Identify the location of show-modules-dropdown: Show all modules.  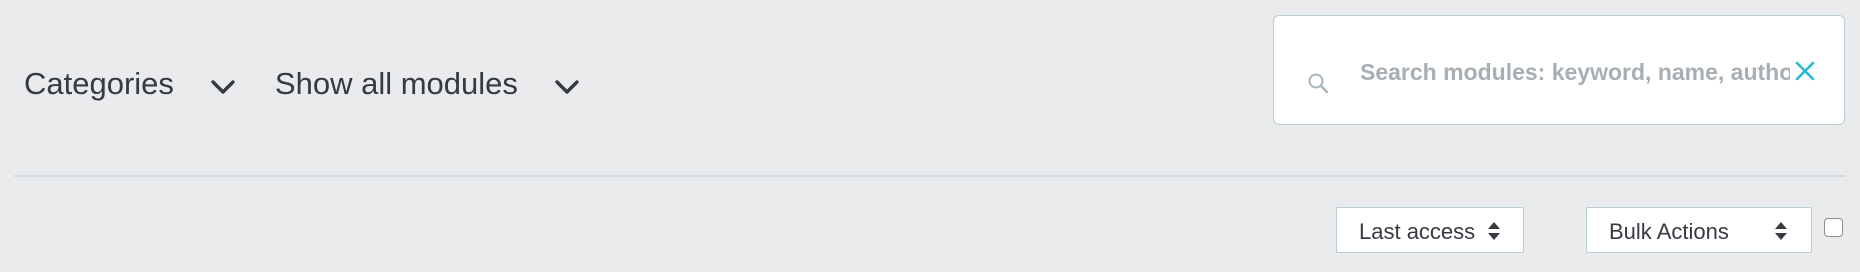
(427, 84).